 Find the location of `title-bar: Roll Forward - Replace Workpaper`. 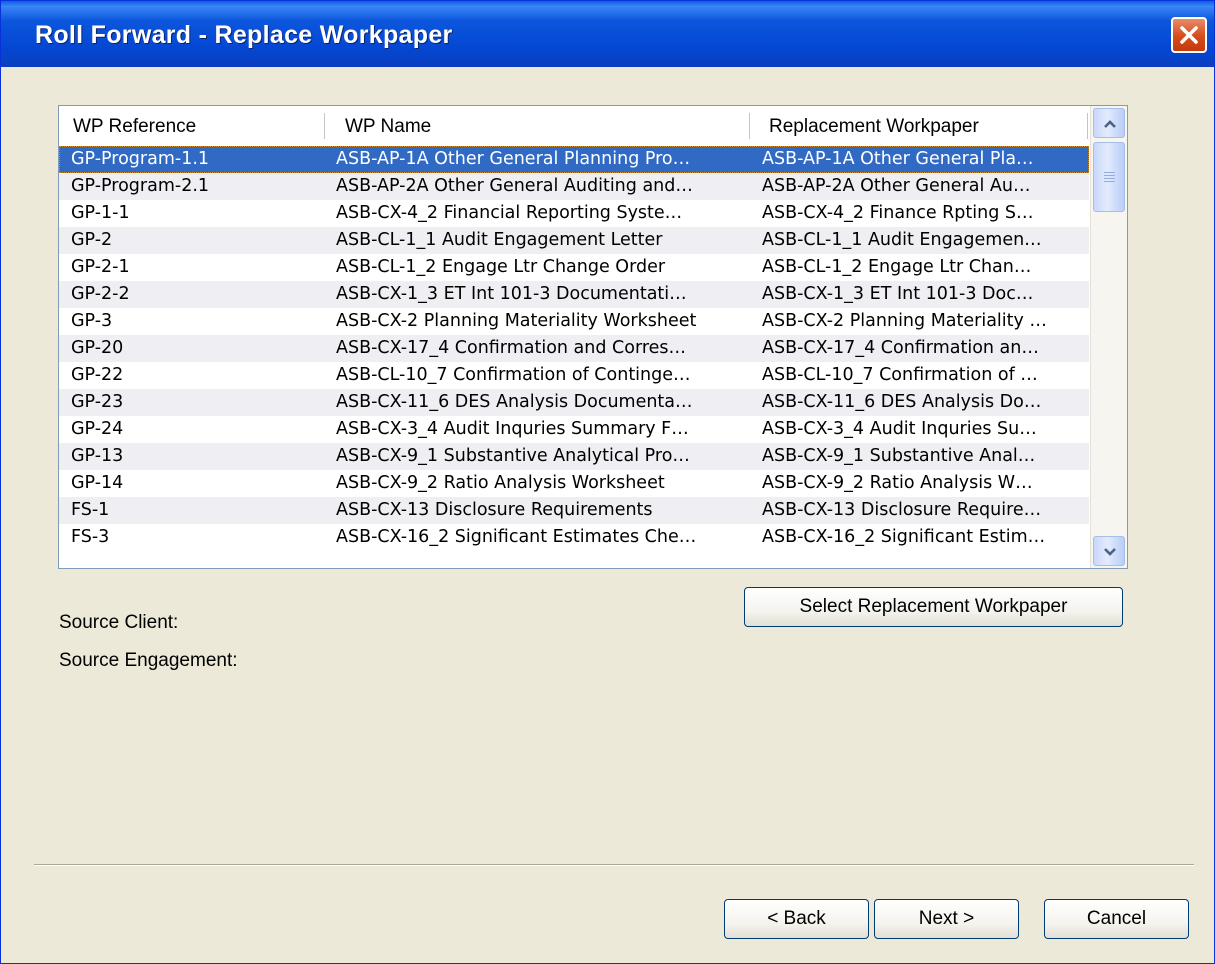

title-bar: Roll Forward - Replace Workpaper is located at coordinates (607, 34).